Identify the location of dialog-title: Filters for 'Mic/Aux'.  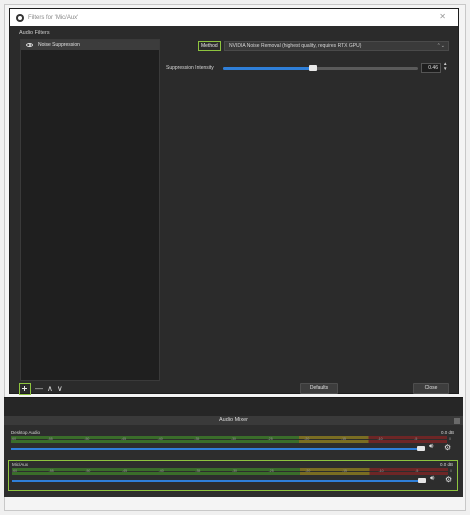
(53, 17).